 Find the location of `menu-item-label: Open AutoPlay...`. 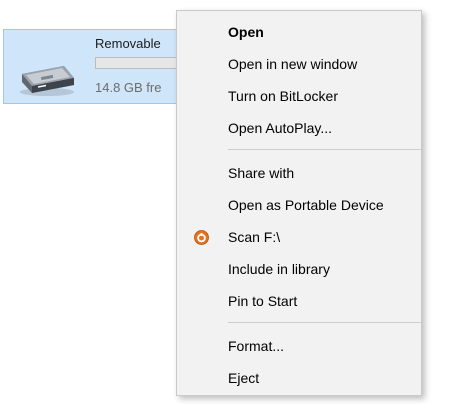

menu-item-label: Open AutoPlay... is located at coordinates (280, 128).